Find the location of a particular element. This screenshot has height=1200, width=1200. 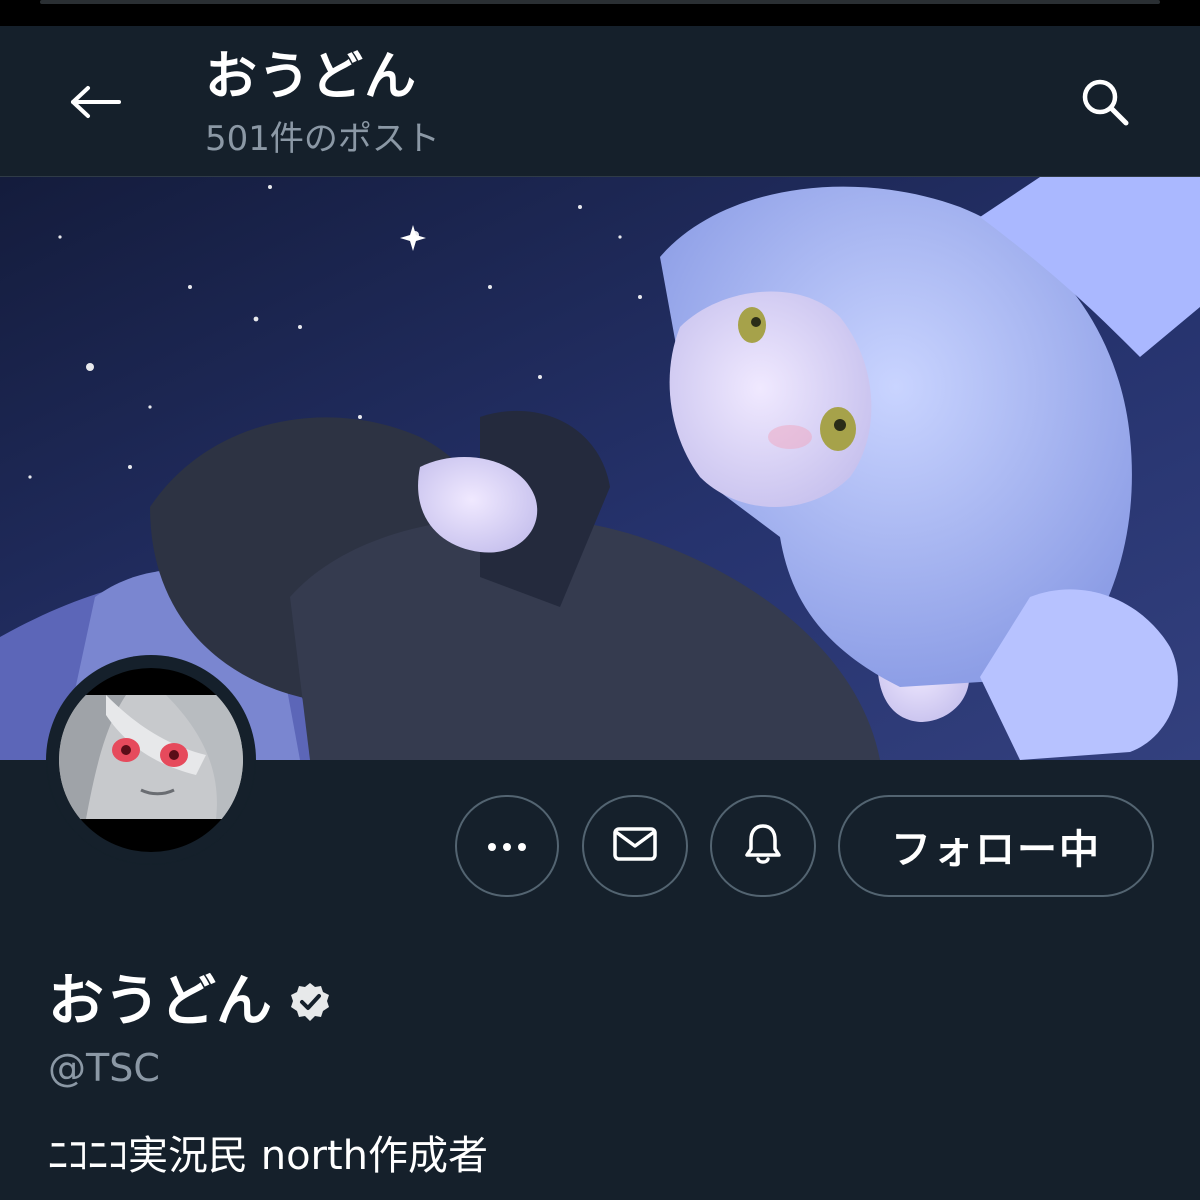

following-button: フォロー中 is located at coordinates (996, 846).